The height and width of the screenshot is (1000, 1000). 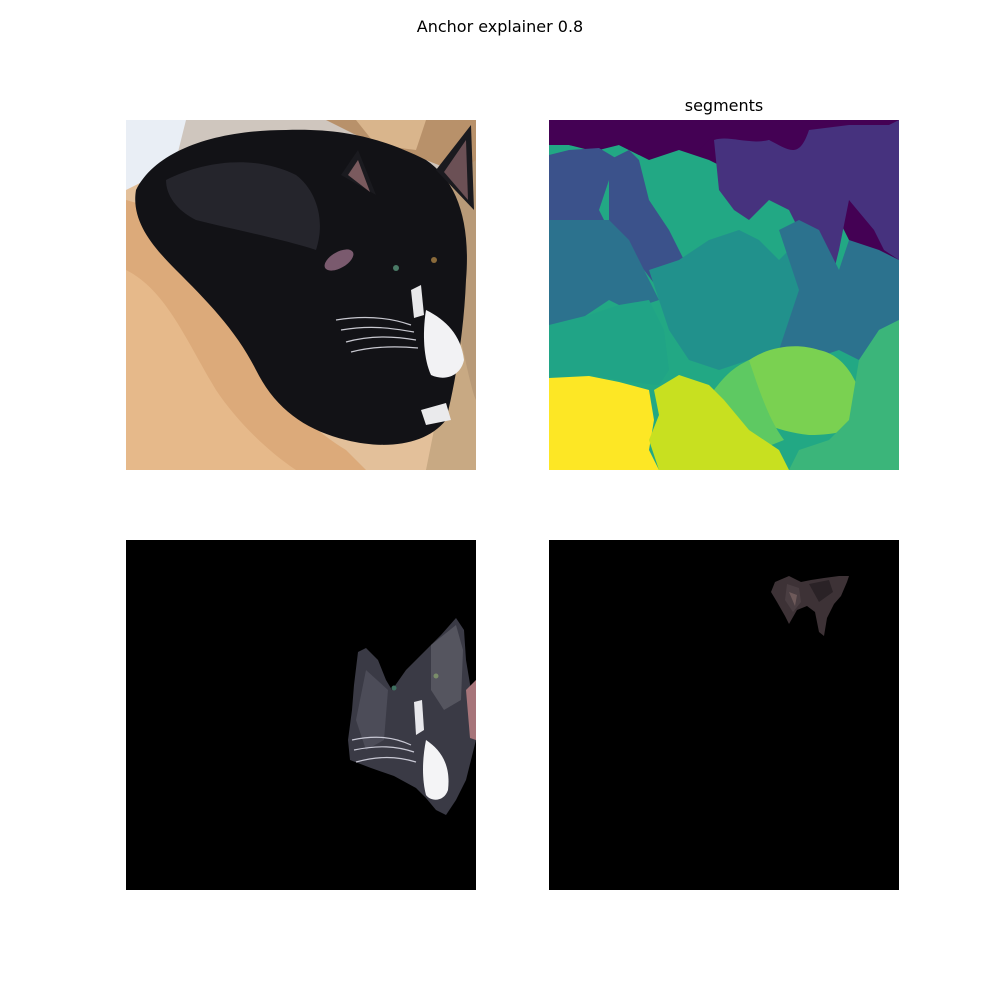 I want to click on figure-title: Anchor explainer 0.8, so click(x=500, y=26).